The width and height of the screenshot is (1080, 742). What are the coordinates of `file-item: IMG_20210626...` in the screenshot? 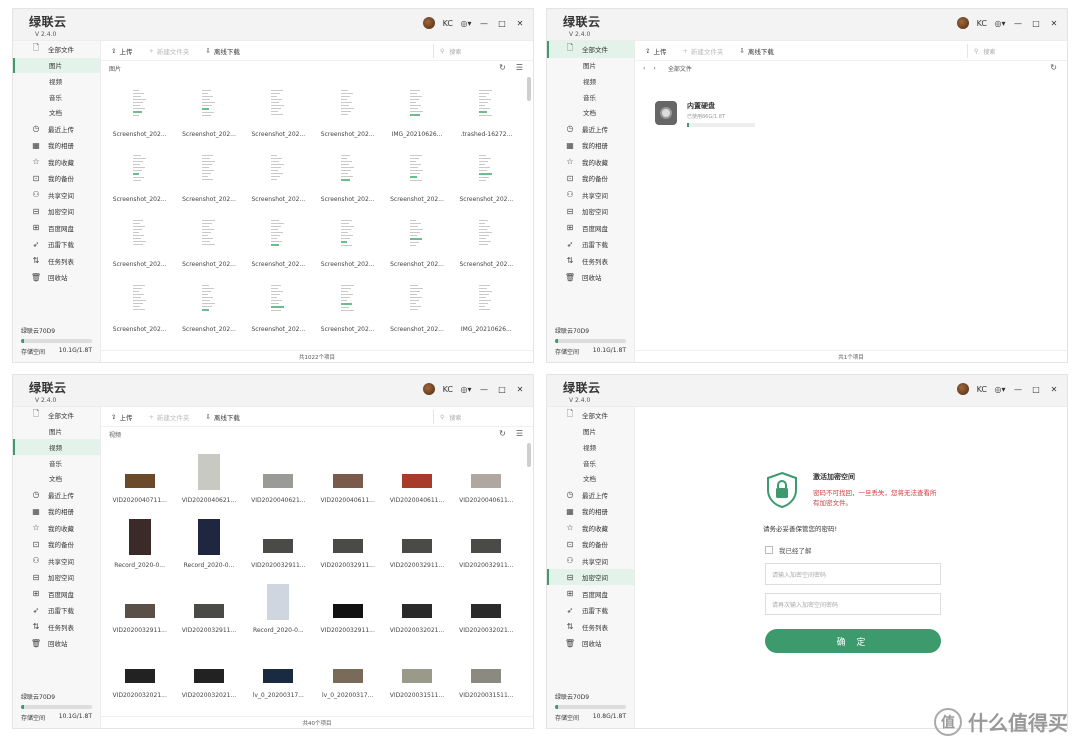 It's located at (486, 306).